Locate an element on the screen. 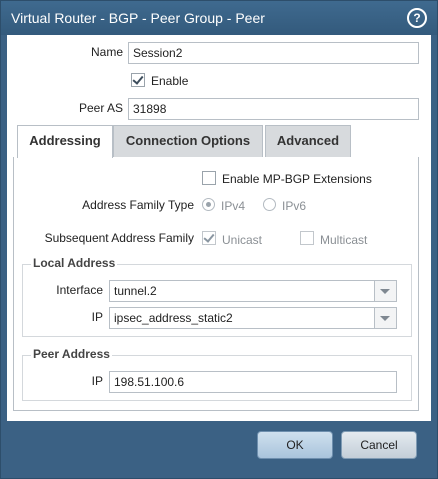  peer-as-label: Peer AS is located at coordinates (100, 108).